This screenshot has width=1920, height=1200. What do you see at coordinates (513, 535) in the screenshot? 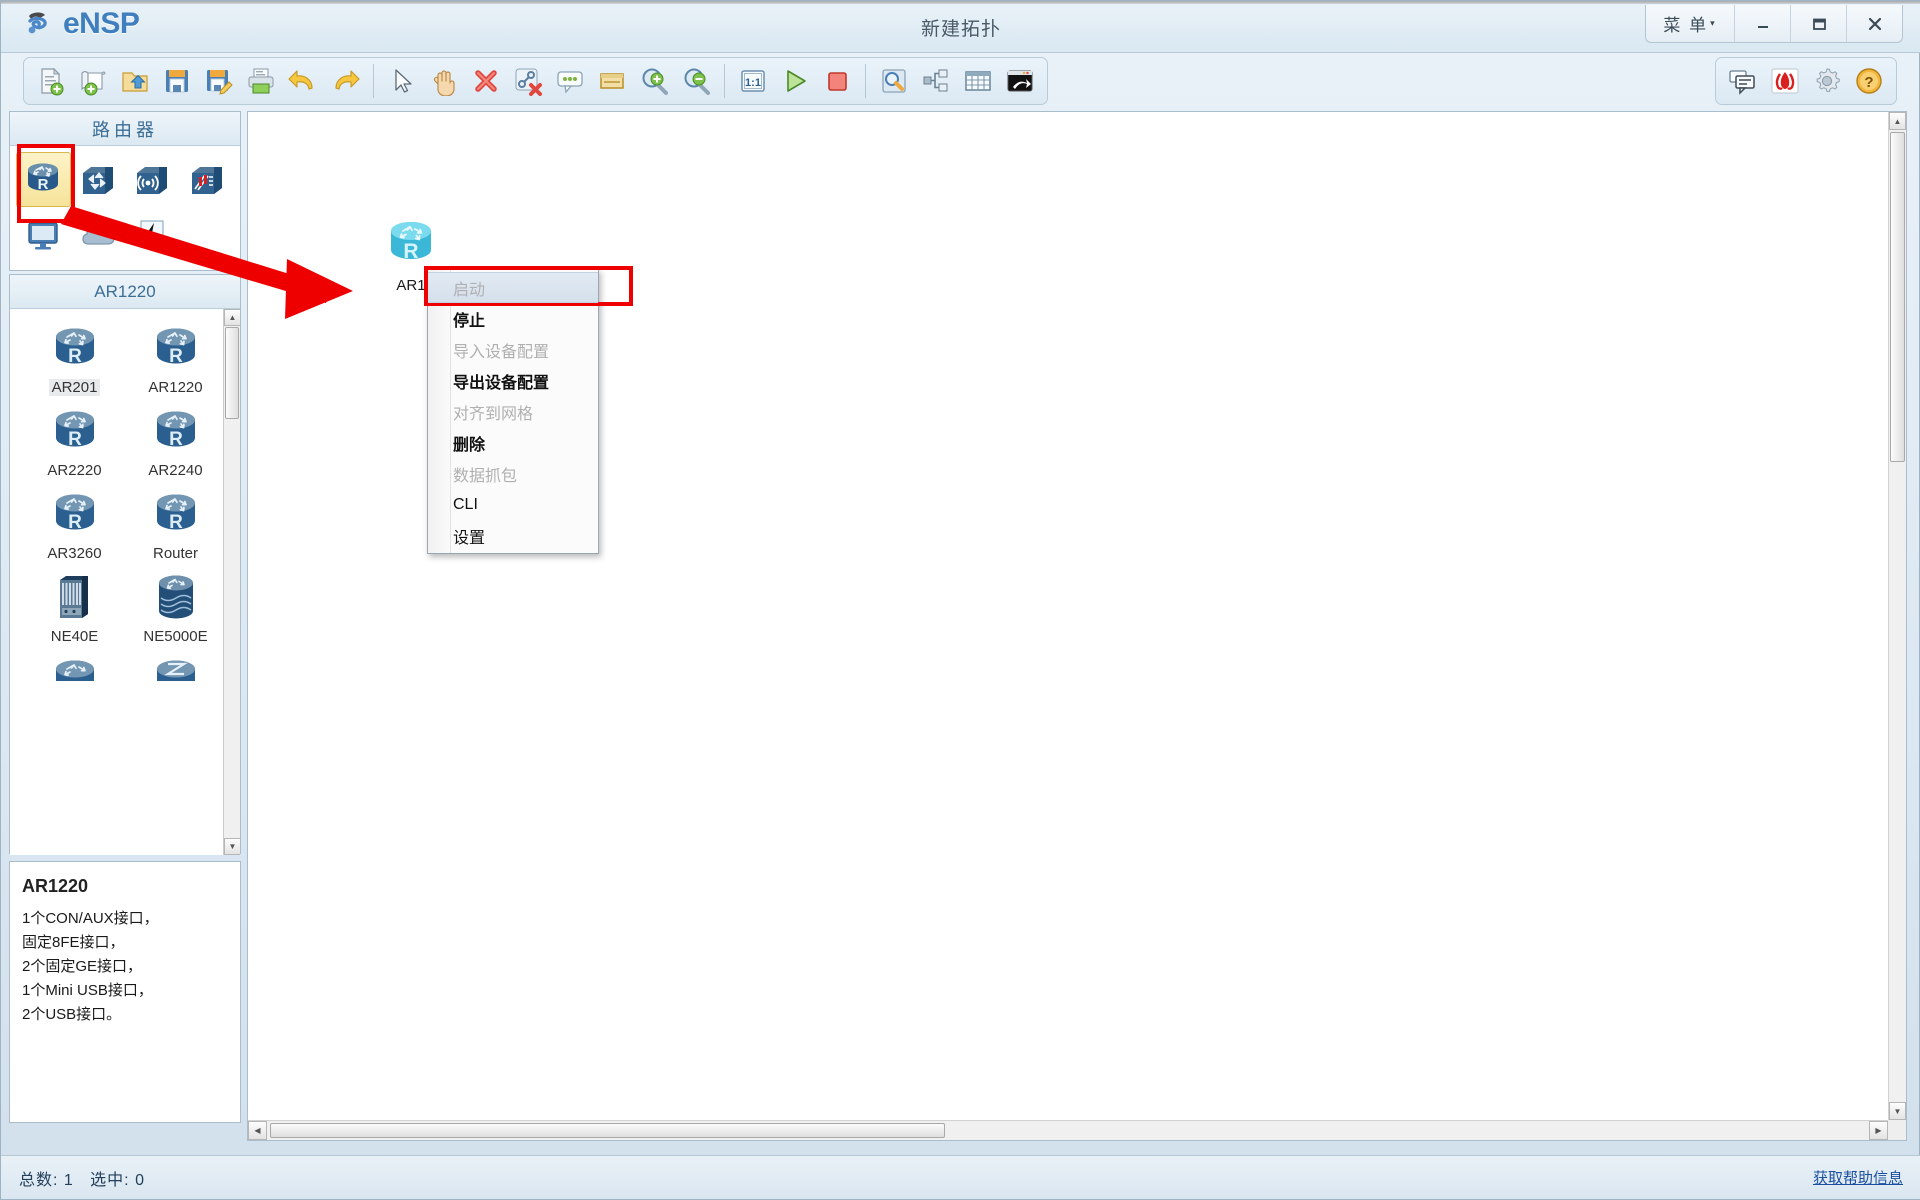
I see `menu-item-settings: 设置` at bounding box center [513, 535].